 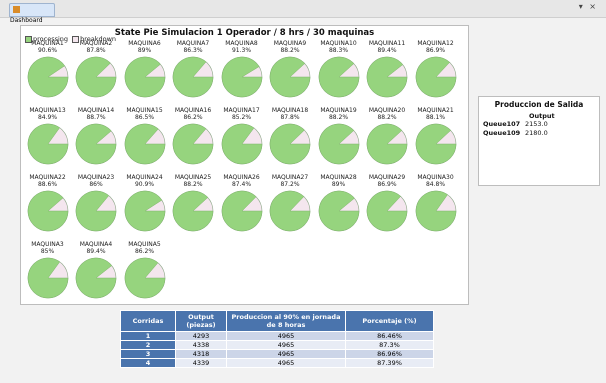 I want to click on pie-maquina29: MAQUINA29 86.9%, so click(x=387, y=203).